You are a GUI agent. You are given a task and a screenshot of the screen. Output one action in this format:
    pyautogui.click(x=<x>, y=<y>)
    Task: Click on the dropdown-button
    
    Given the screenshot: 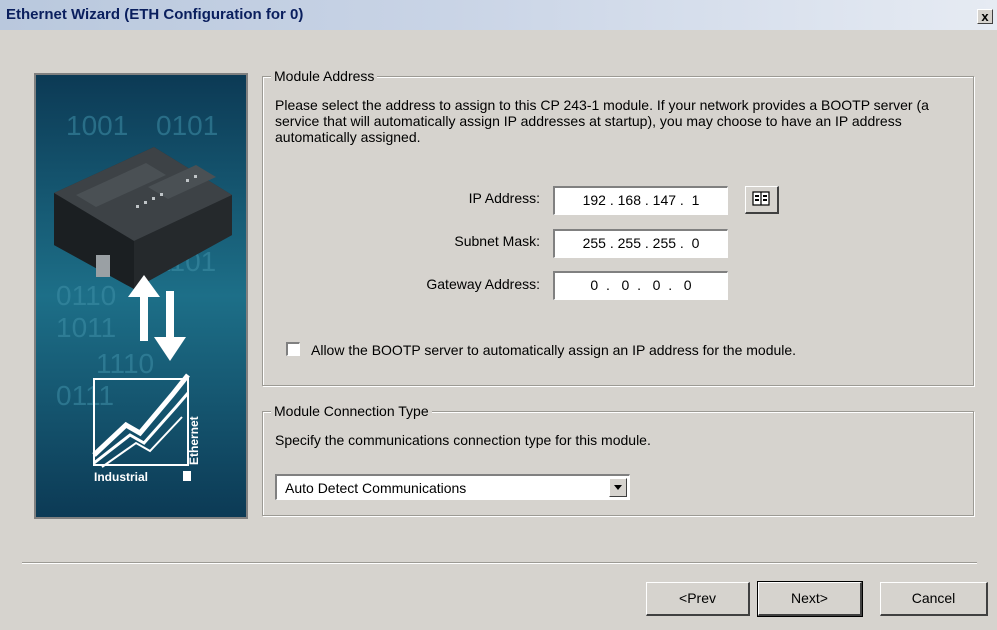 What is the action you would take?
    pyautogui.click(x=618, y=487)
    